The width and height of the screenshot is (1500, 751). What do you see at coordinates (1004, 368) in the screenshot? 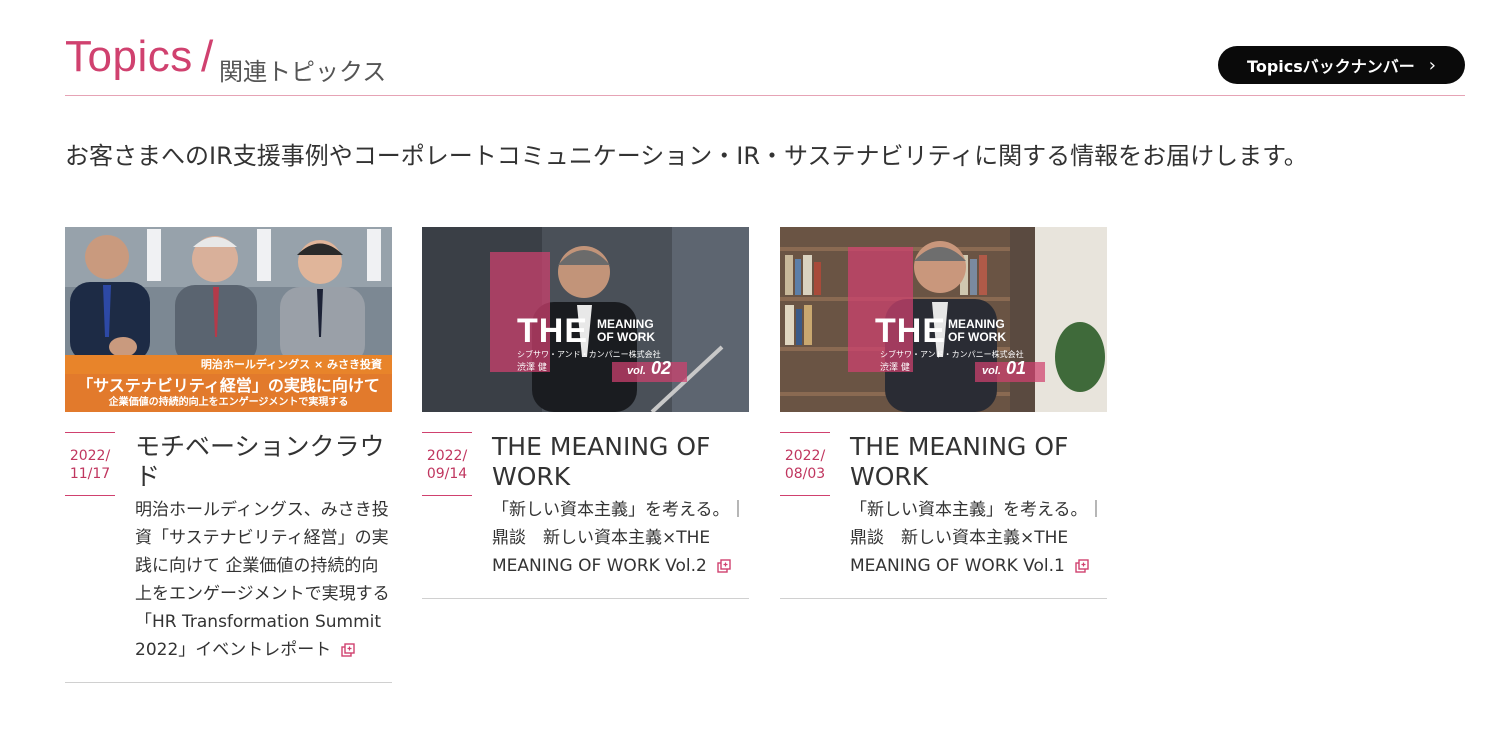
I see `thumbnail-volume: vol. 01` at bounding box center [1004, 368].